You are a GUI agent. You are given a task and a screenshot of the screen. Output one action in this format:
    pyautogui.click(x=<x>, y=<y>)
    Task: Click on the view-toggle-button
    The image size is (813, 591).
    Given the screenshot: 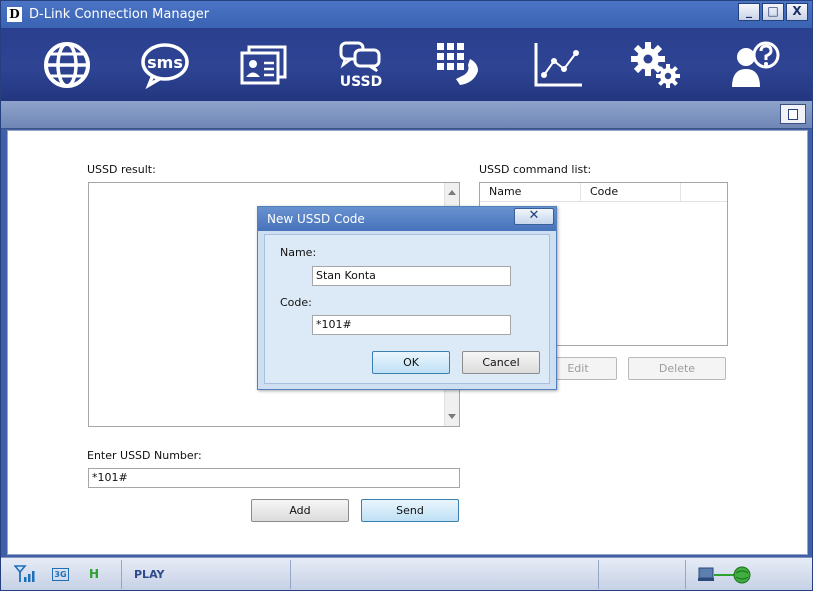 What is the action you would take?
    pyautogui.click(x=793, y=114)
    